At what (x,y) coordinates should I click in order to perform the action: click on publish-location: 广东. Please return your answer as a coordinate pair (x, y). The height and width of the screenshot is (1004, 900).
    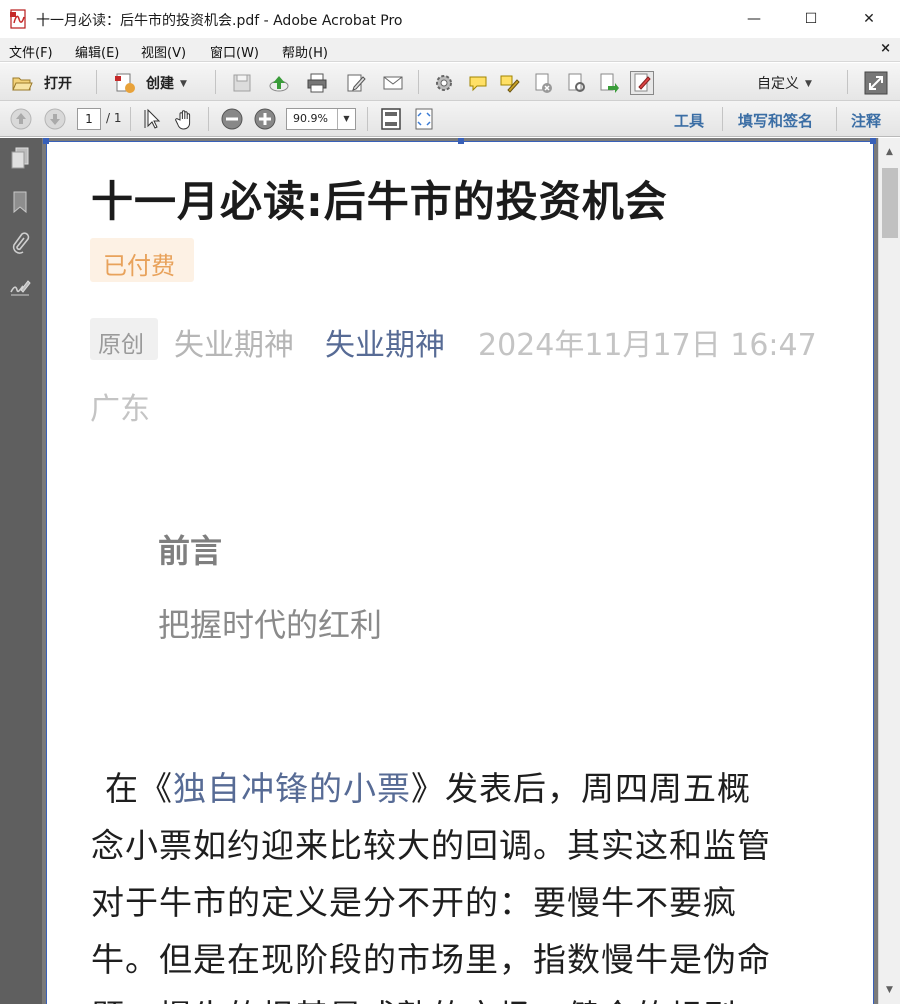
    Looking at the image, I should click on (120, 409).